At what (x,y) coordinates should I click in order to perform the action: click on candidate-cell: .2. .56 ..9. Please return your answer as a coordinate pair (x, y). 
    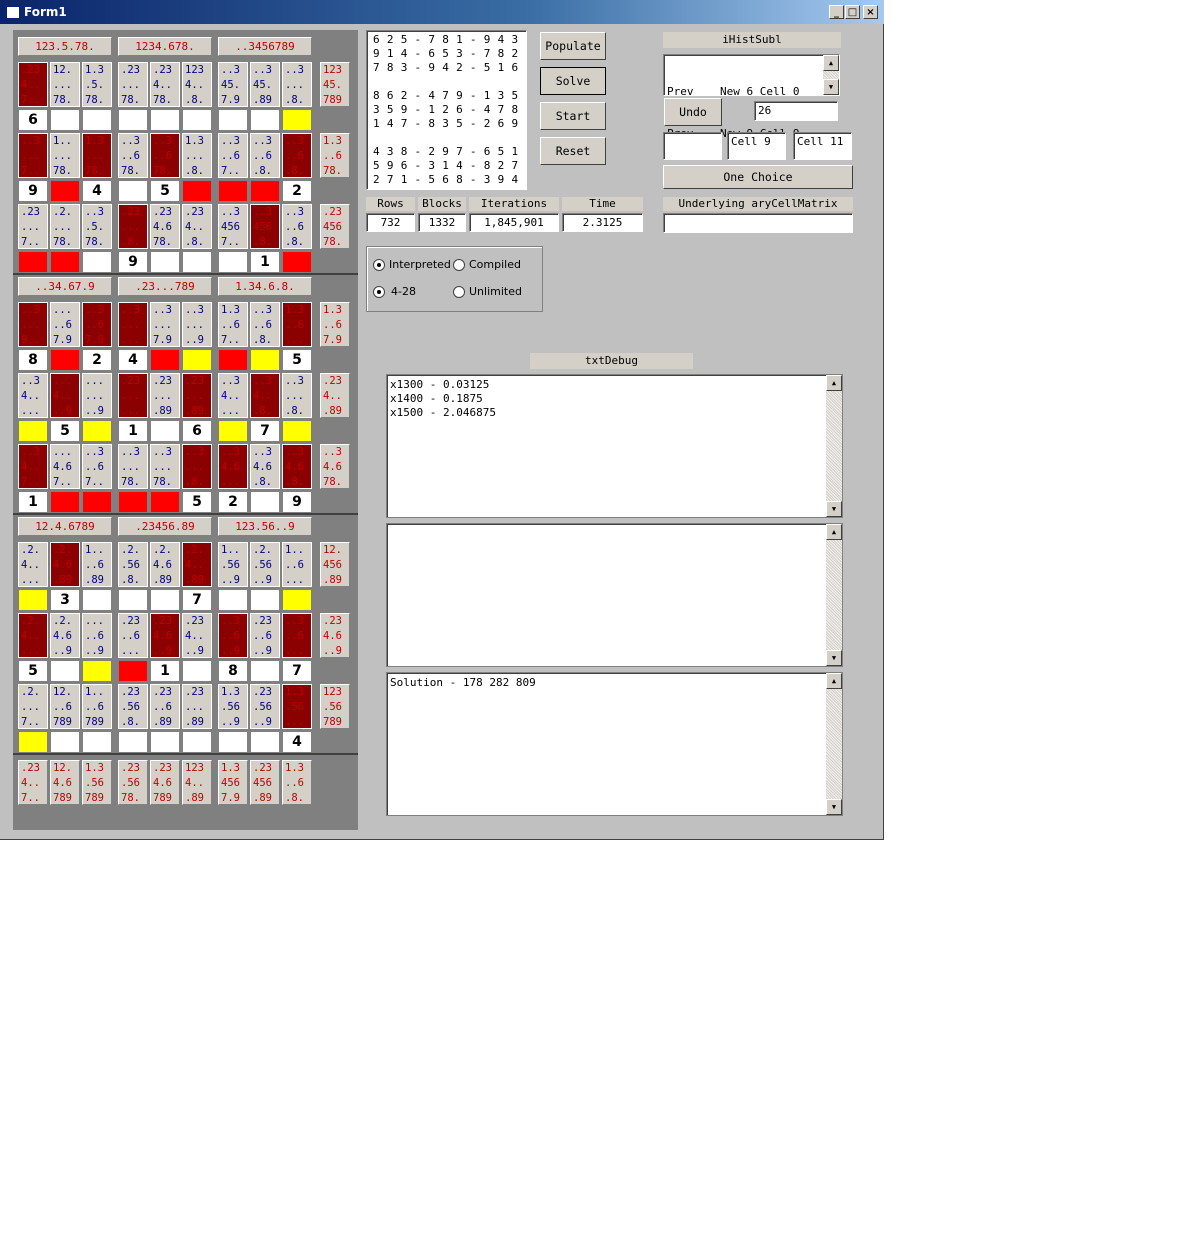
    Looking at the image, I should click on (265, 564).